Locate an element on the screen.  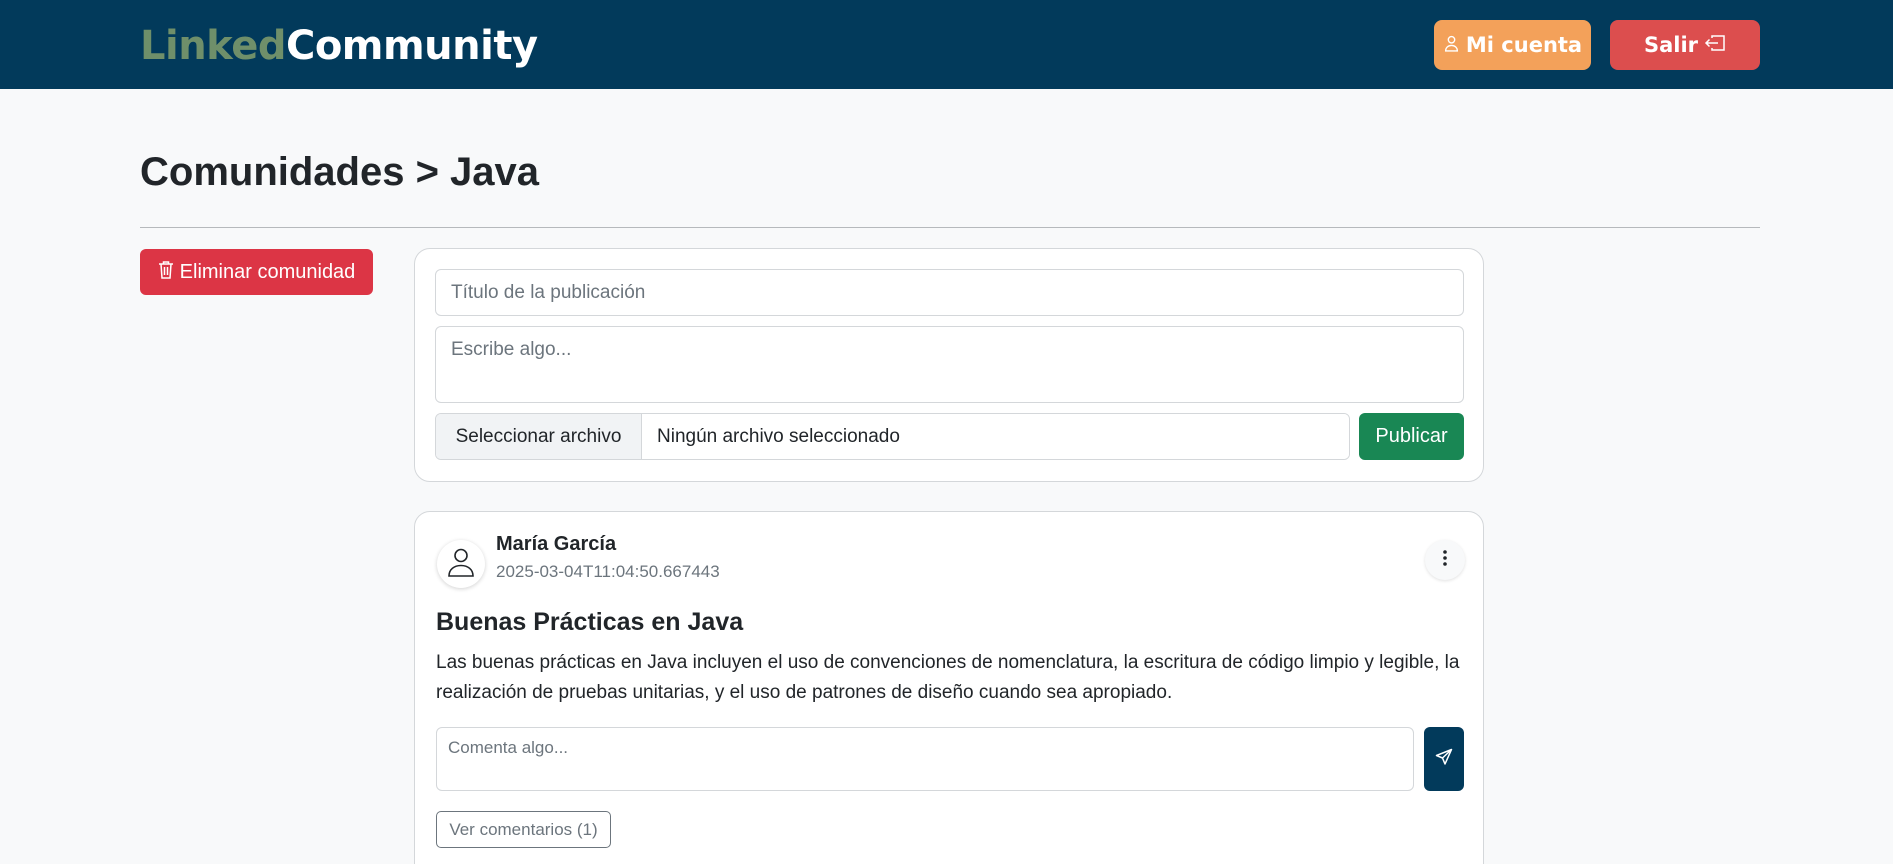
logout-button: Salir is located at coordinates (1685, 45).